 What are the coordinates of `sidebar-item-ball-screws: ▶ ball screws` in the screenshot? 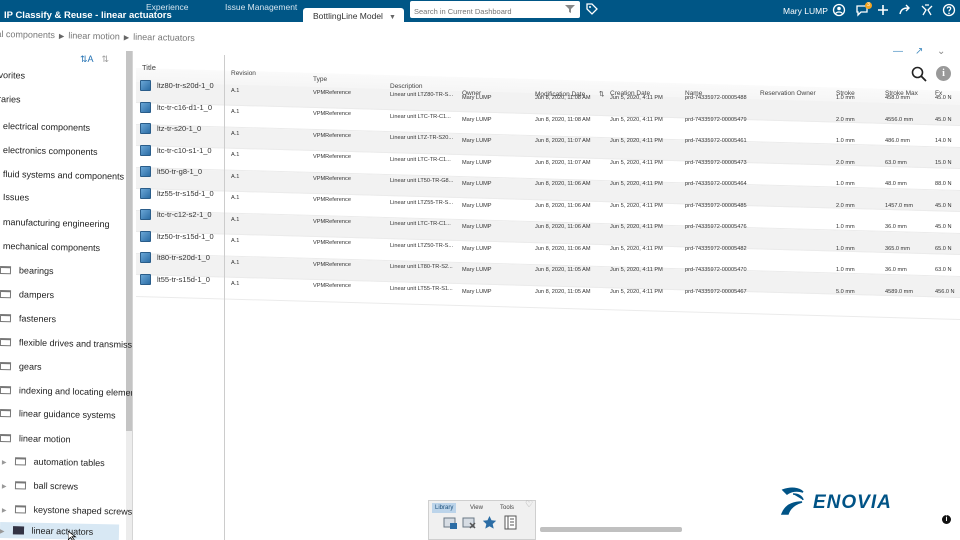 It's located at (40, 486).